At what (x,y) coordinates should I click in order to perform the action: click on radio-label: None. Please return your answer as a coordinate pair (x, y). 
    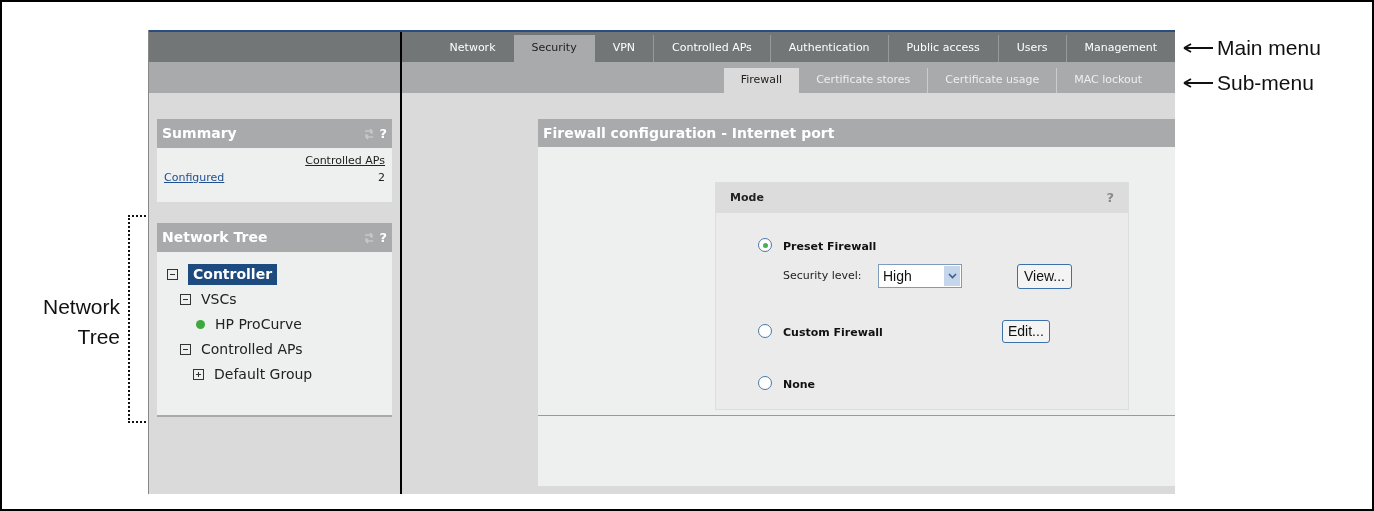
    Looking at the image, I should click on (799, 384).